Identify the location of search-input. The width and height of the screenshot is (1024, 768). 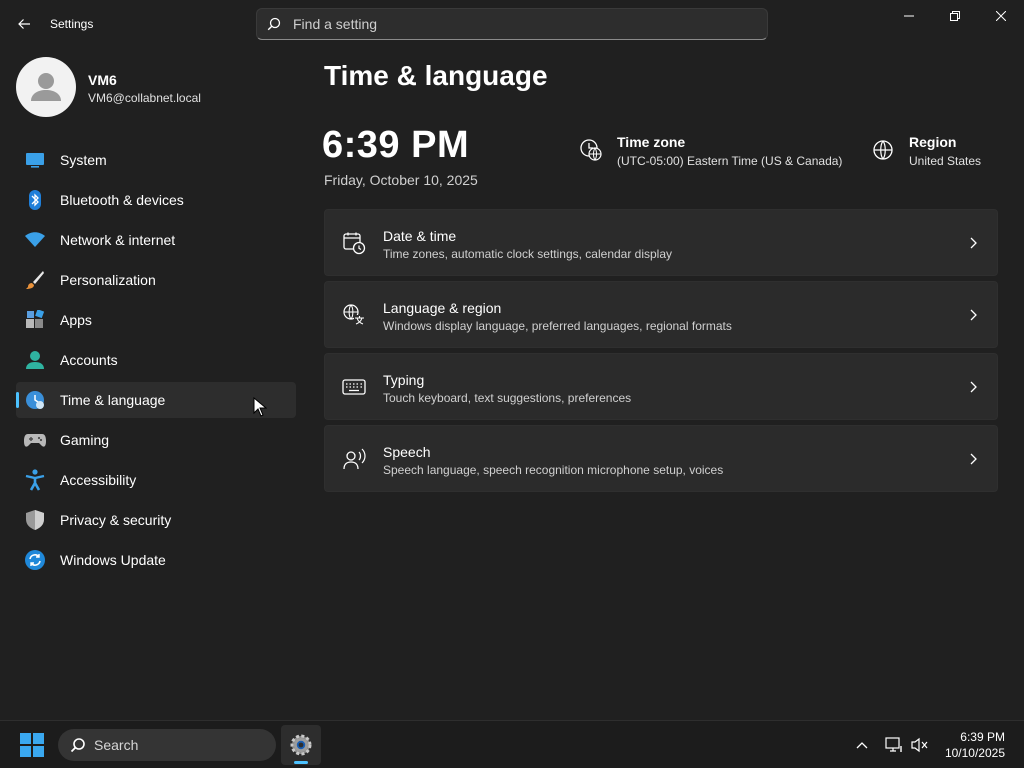
(530, 24).